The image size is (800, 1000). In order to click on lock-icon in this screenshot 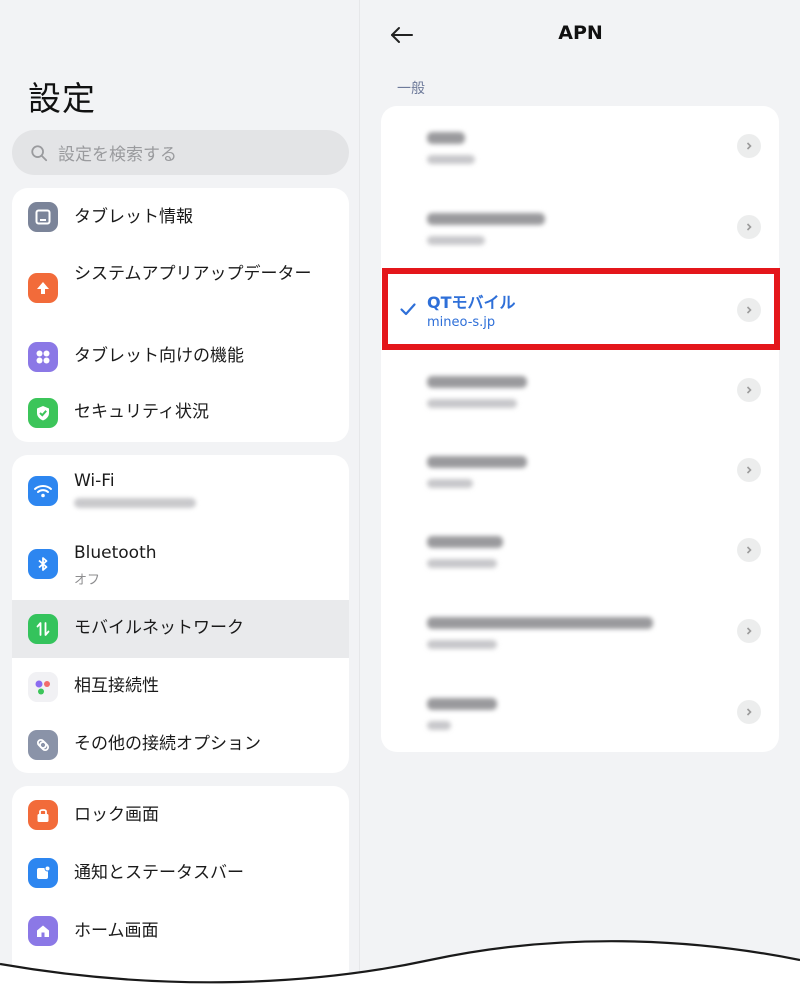, I will do `click(43, 815)`.